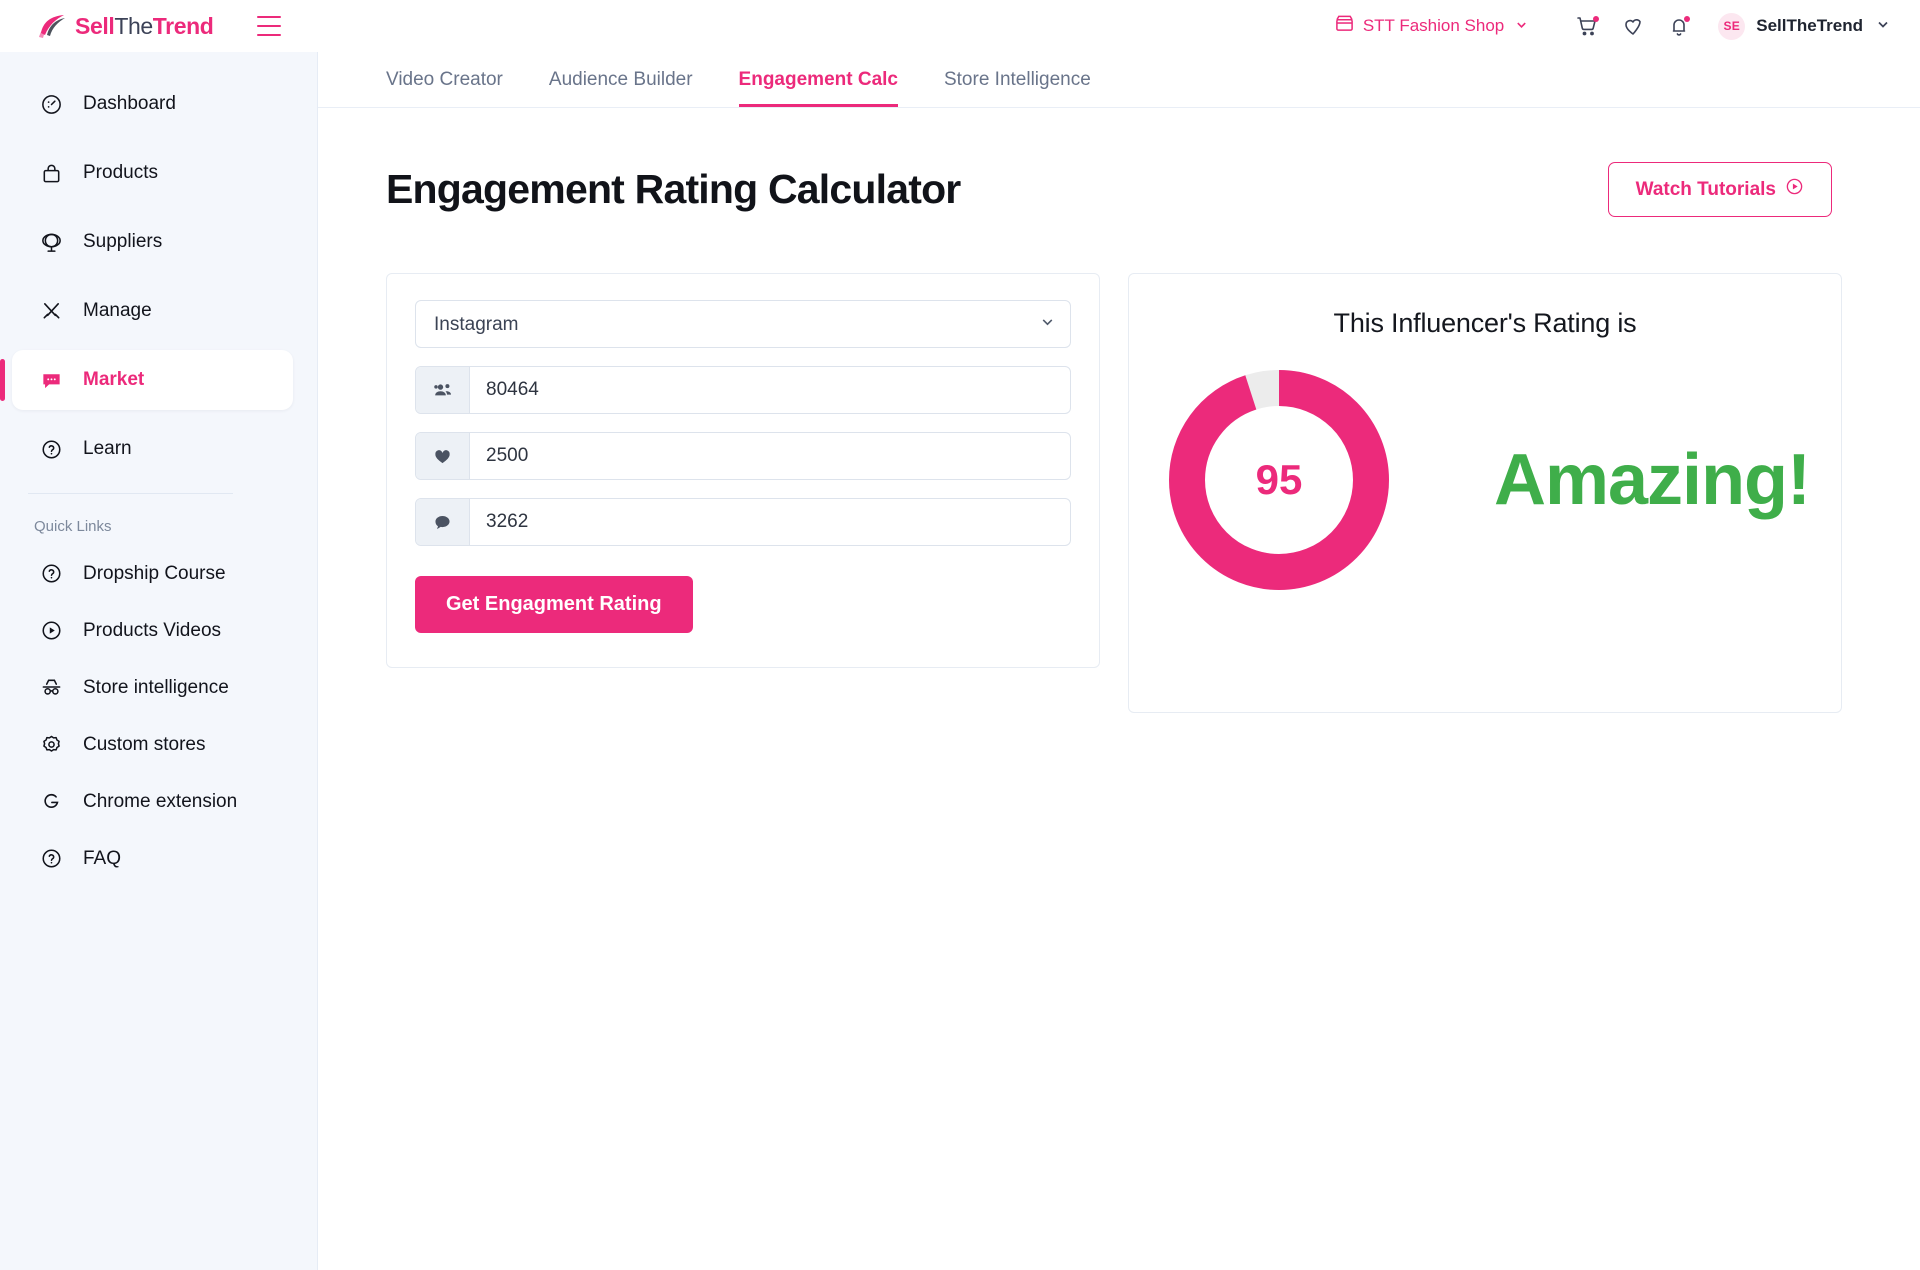  I want to click on gear-icon, so click(51, 744).